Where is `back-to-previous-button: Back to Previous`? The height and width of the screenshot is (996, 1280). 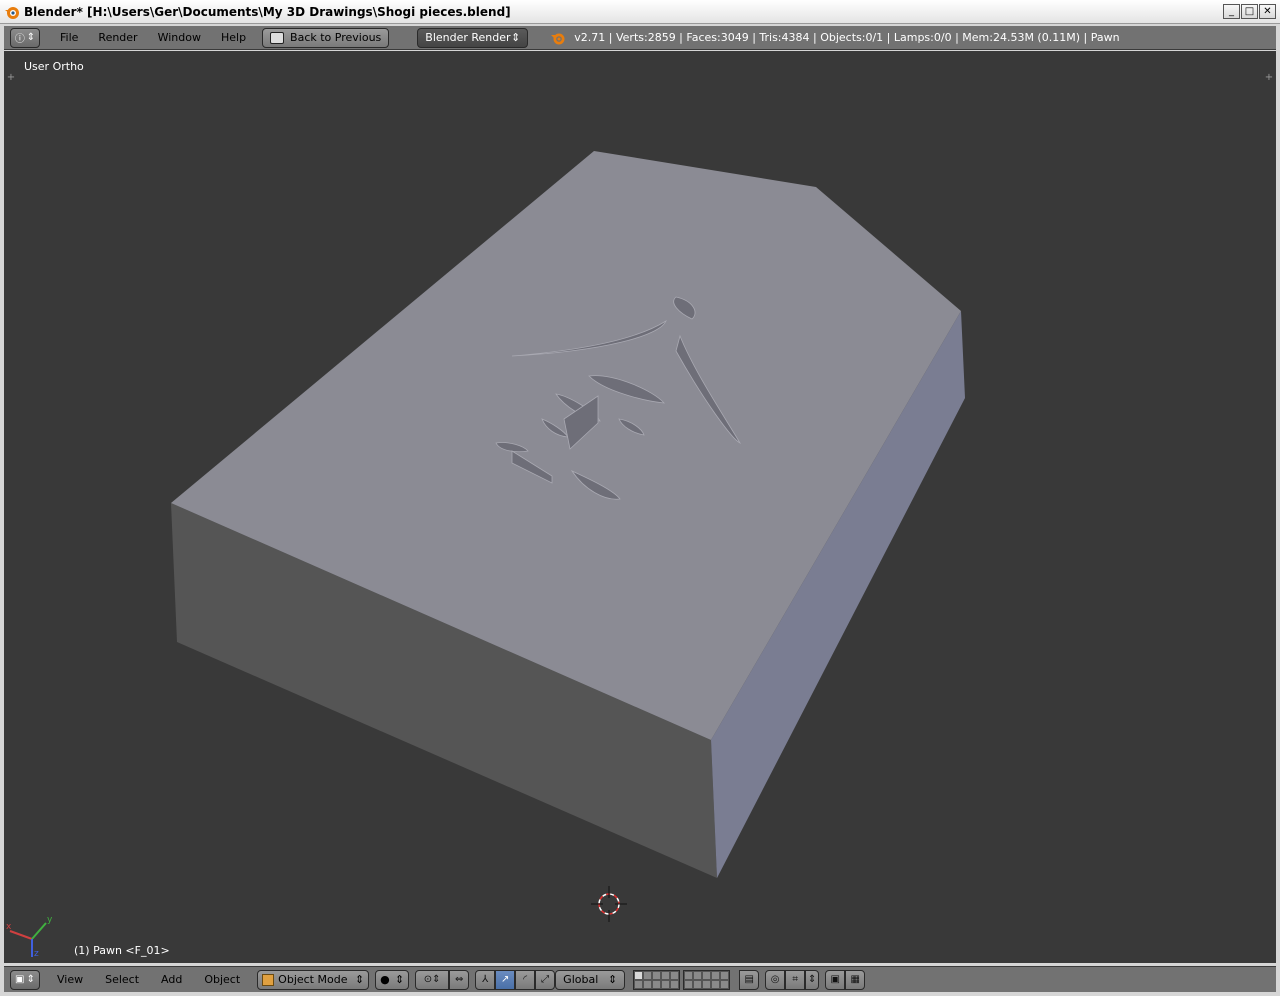
back-to-previous-button: Back to Previous is located at coordinates (326, 37).